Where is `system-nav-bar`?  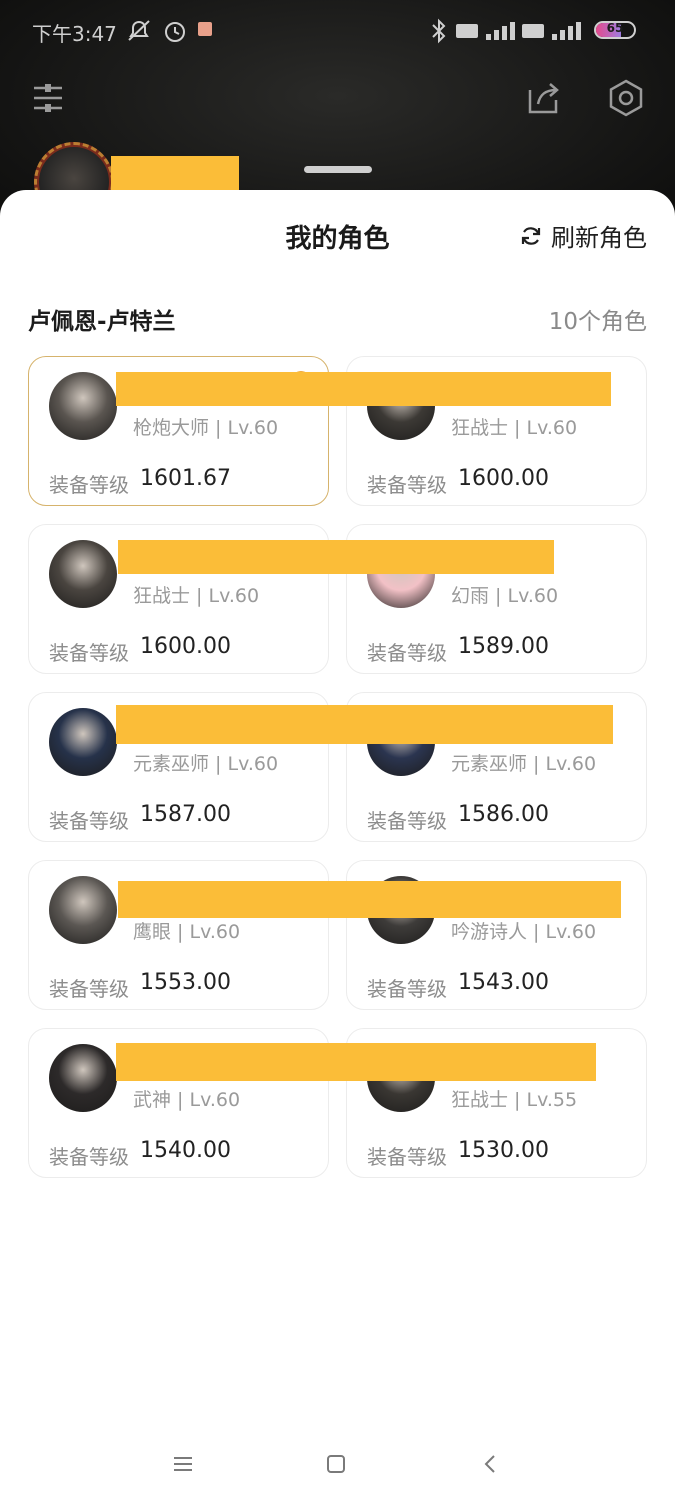
system-nav-bar is located at coordinates (337, 1465).